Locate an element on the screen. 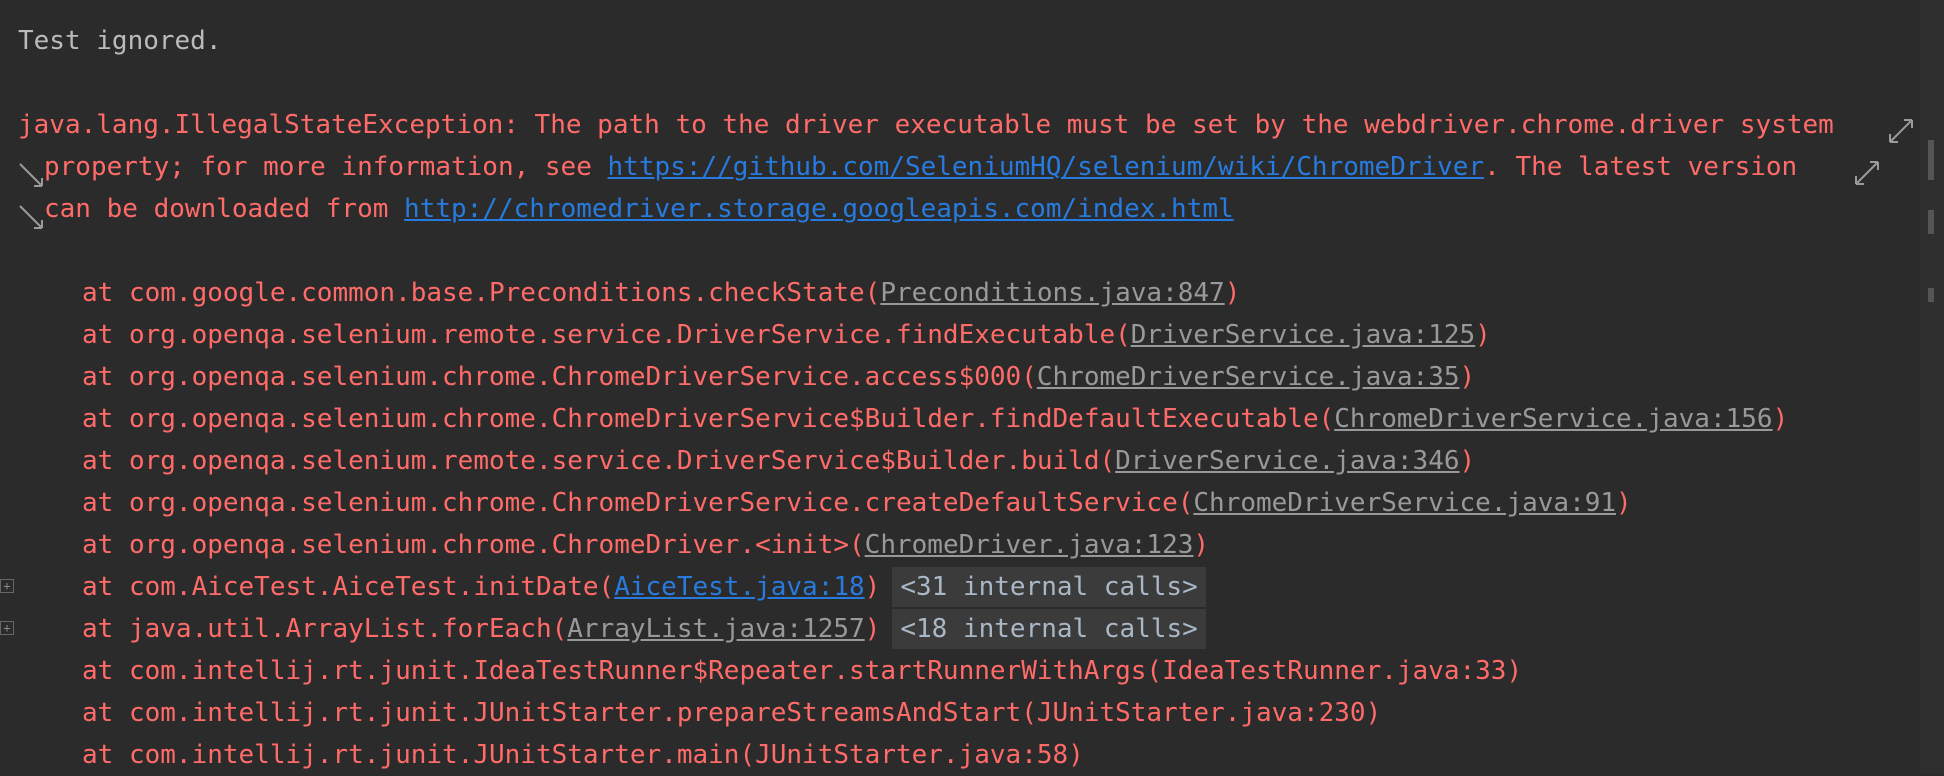 The image size is (1944, 776). exception-text: can be downloaded from is located at coordinates (224, 209).